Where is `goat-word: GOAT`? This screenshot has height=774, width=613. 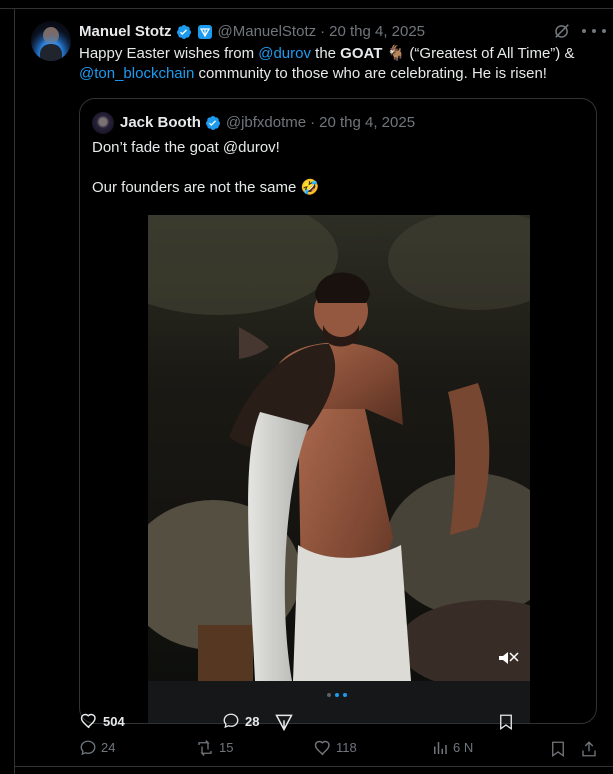
goat-word: GOAT is located at coordinates (361, 53).